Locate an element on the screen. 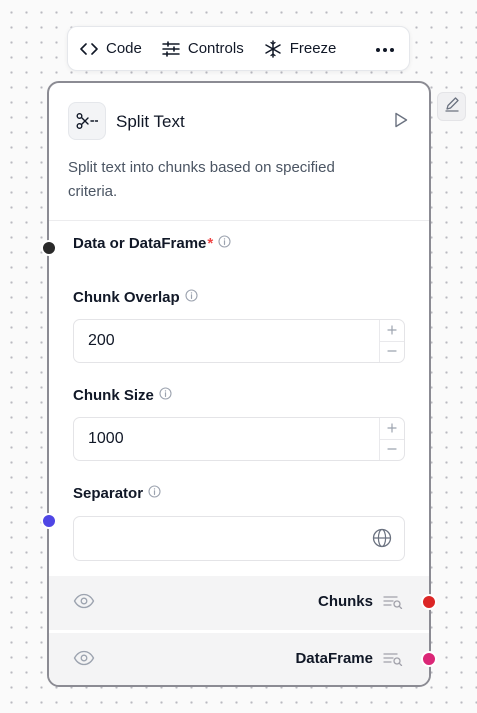  data-input-label: Data or DataFrame * is located at coordinates (152, 243).